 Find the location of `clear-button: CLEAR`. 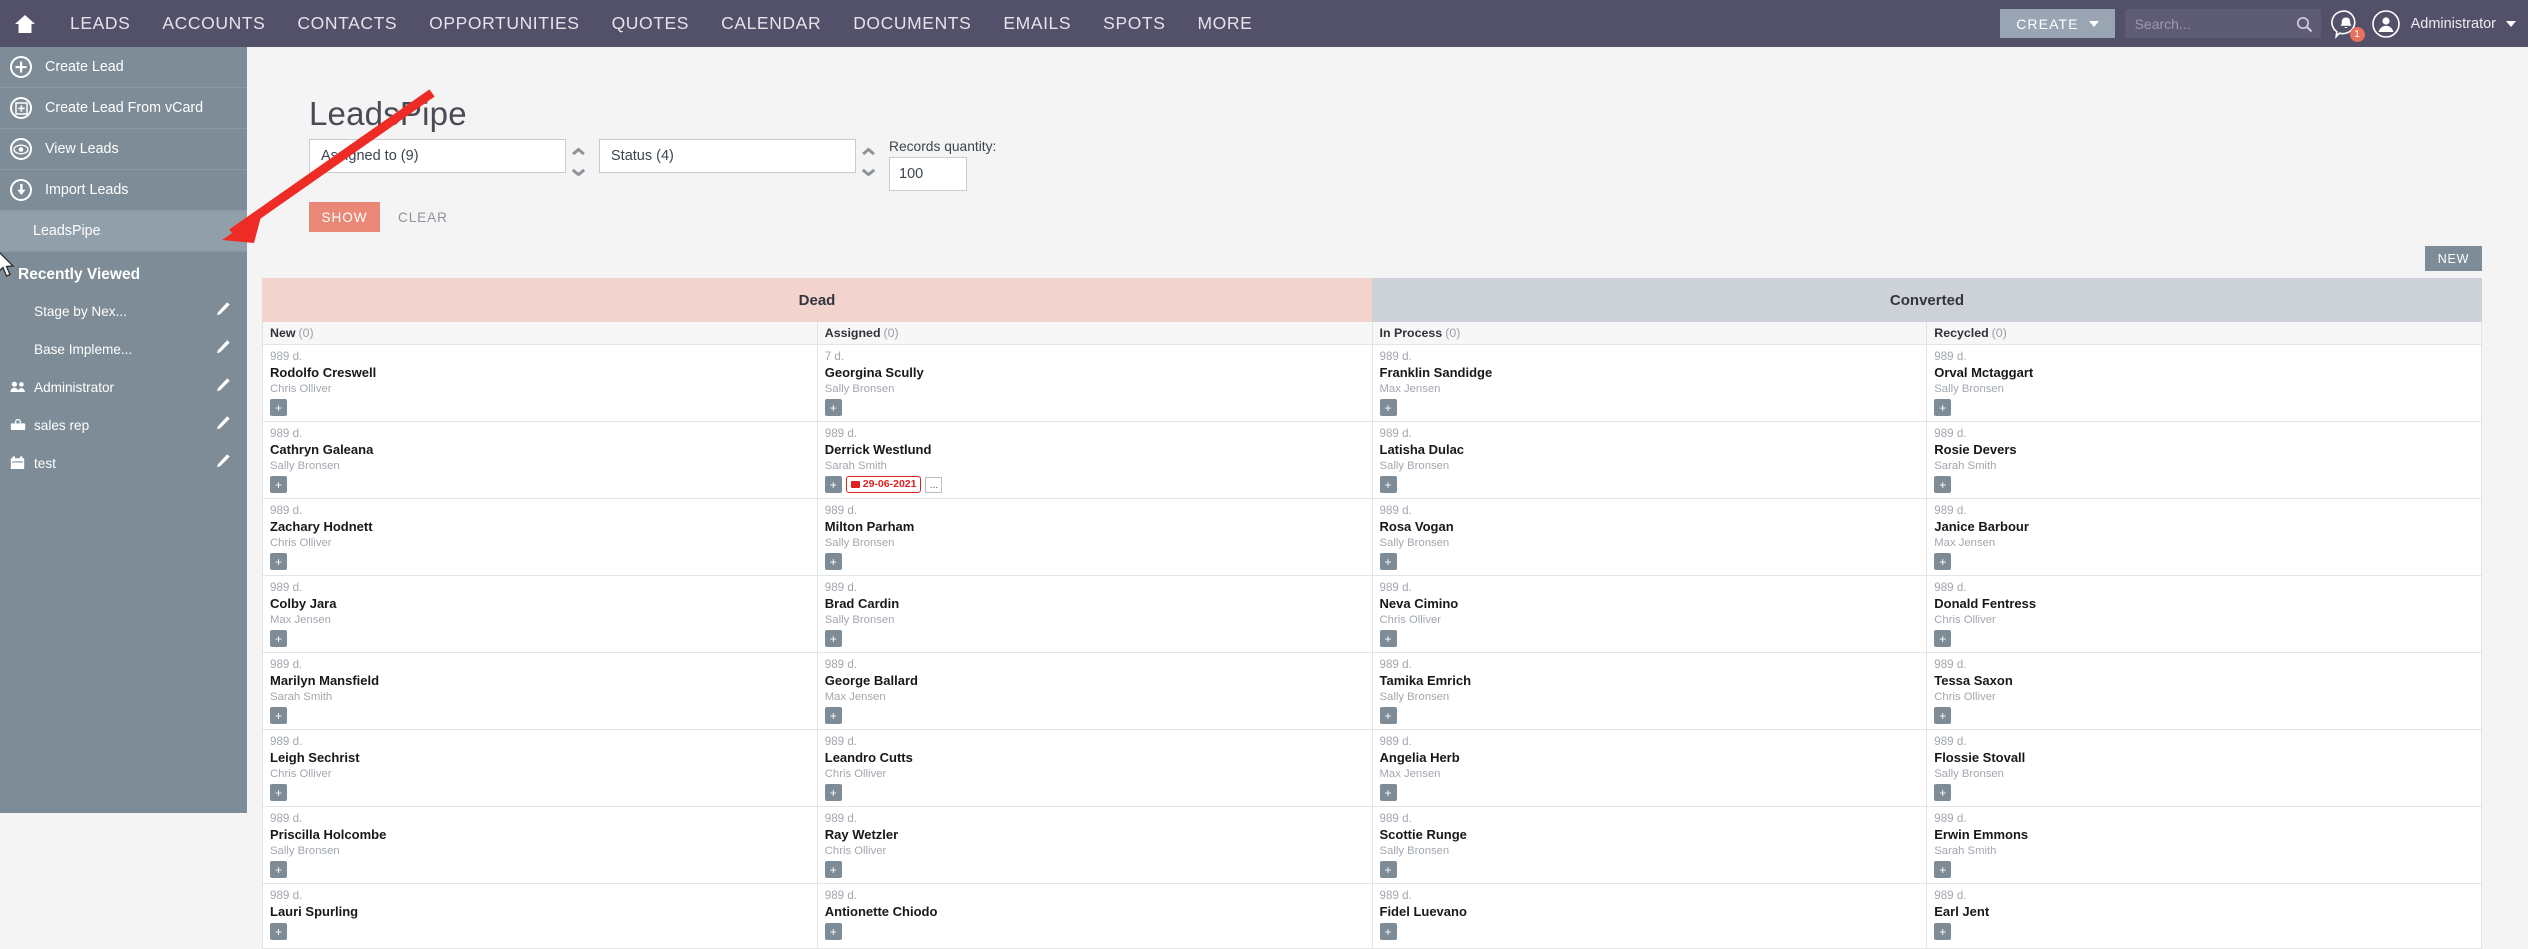

clear-button: CLEAR is located at coordinates (423, 217).